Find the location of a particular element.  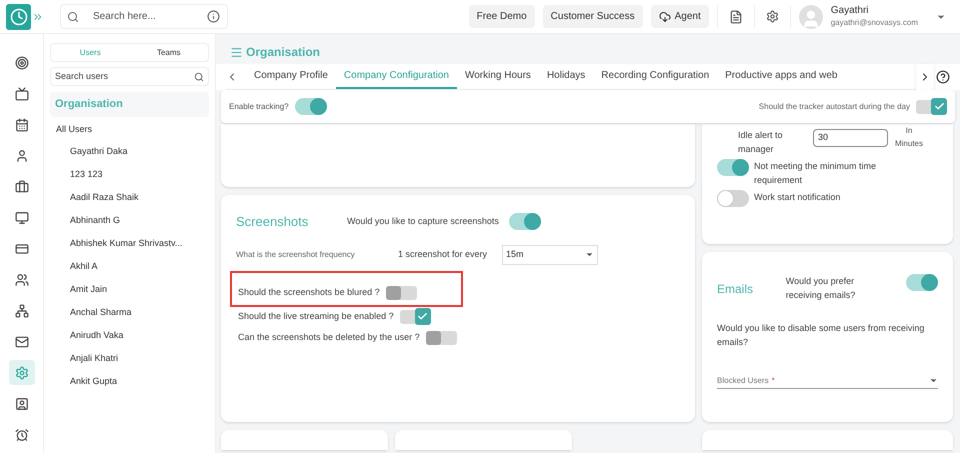

user-item: Anchal Sharma is located at coordinates (129, 312).